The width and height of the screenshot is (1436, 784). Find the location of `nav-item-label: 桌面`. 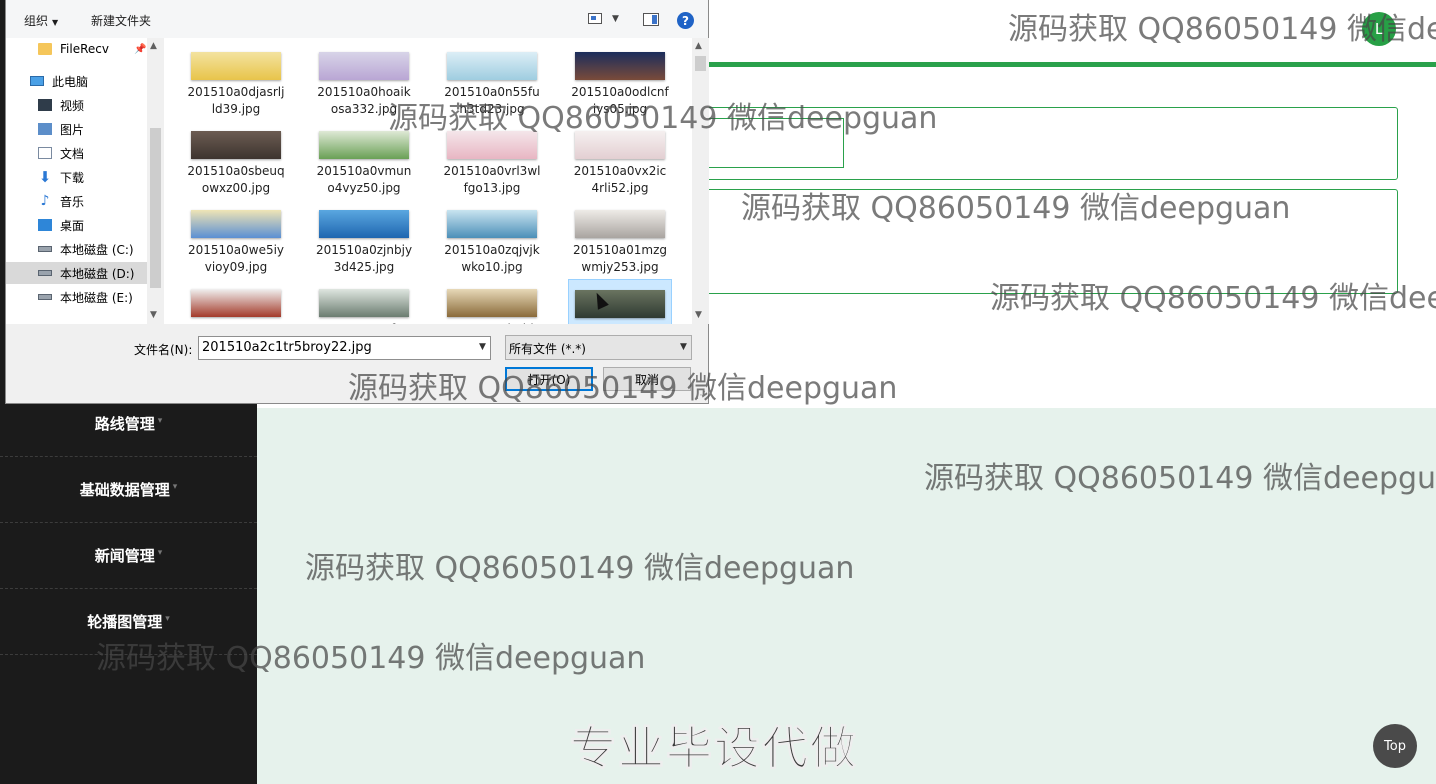

nav-item-label: 桌面 is located at coordinates (72, 225).